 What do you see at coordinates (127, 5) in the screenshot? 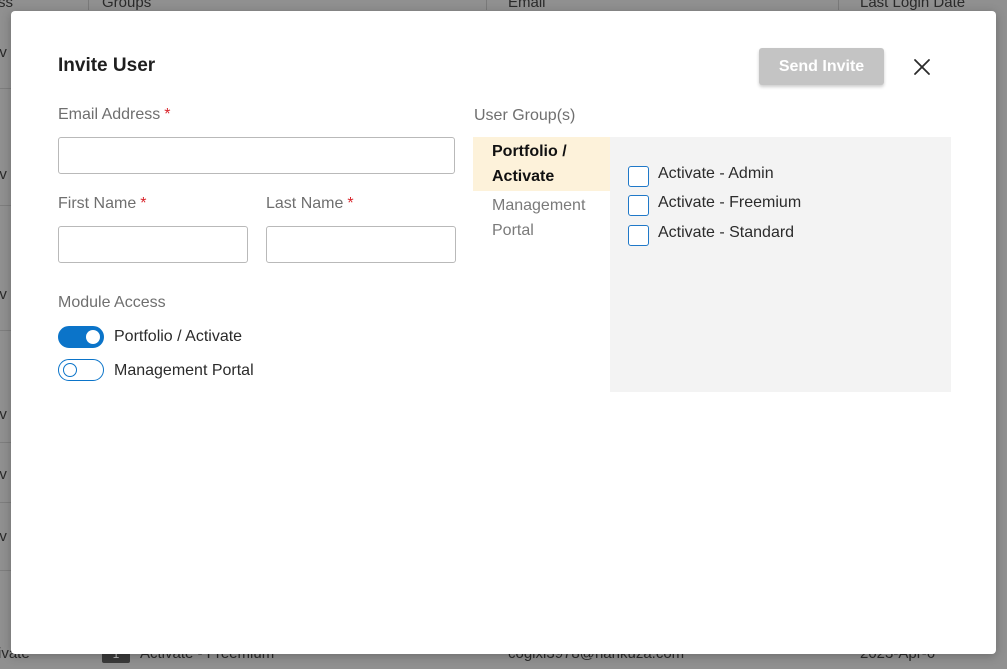
I see `bg-column-header-groups: Groups` at bounding box center [127, 5].